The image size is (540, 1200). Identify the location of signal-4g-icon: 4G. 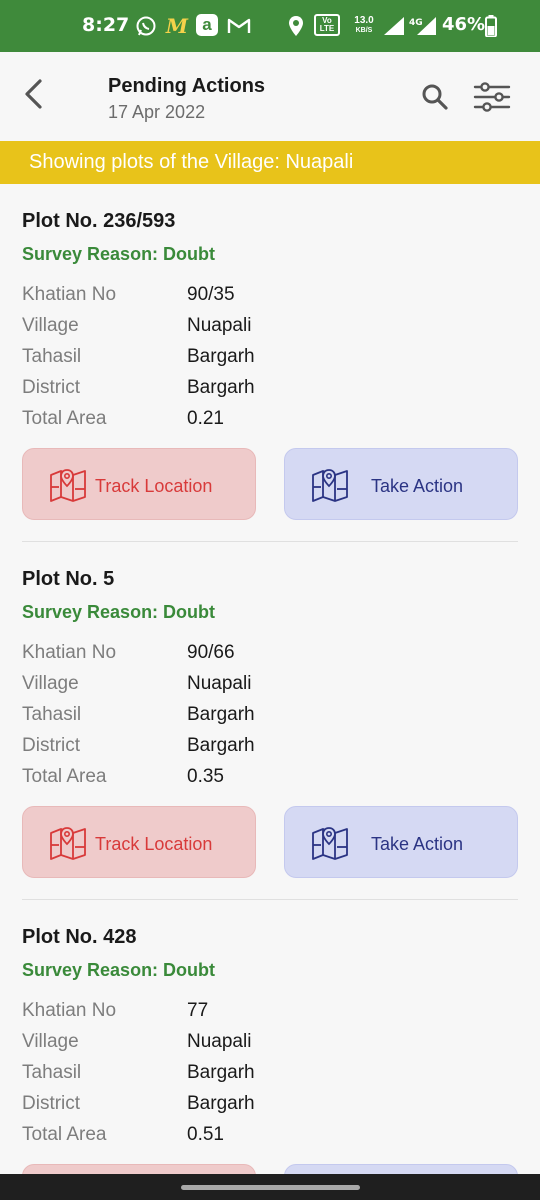
(423, 26).